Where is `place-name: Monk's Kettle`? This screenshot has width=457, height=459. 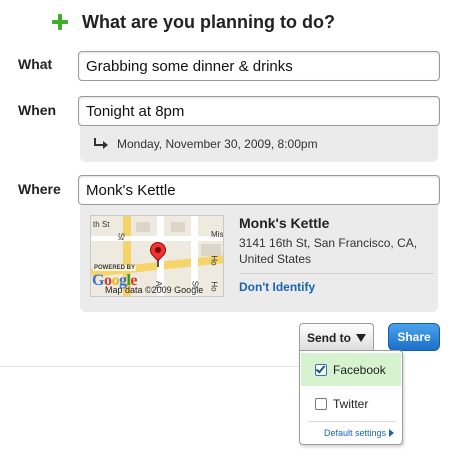 place-name: Monk's Kettle is located at coordinates (284, 223).